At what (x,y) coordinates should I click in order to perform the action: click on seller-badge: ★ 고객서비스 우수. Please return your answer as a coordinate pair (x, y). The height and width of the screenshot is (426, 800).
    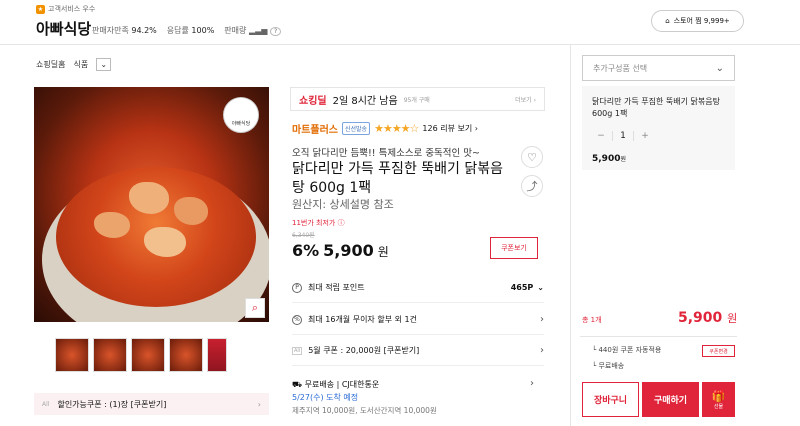
    Looking at the image, I should click on (65, 9).